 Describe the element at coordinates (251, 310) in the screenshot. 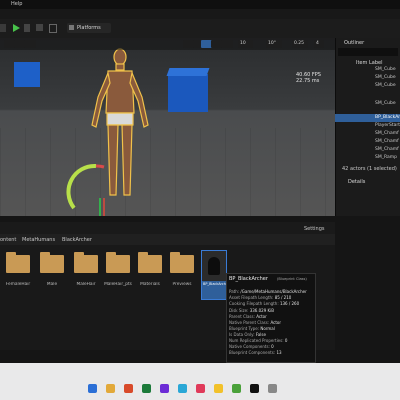

I see `tooltip-row: Disk Size: 336.029 KiB` at that location.